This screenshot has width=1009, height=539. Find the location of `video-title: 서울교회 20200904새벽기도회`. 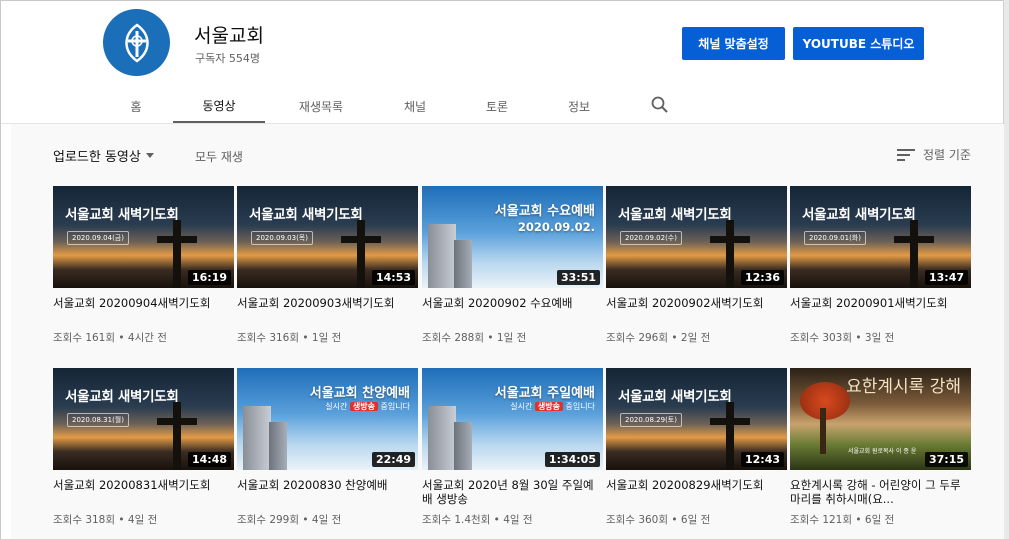

video-title: 서울교회 20200904새벽기도회 is located at coordinates (143, 310).